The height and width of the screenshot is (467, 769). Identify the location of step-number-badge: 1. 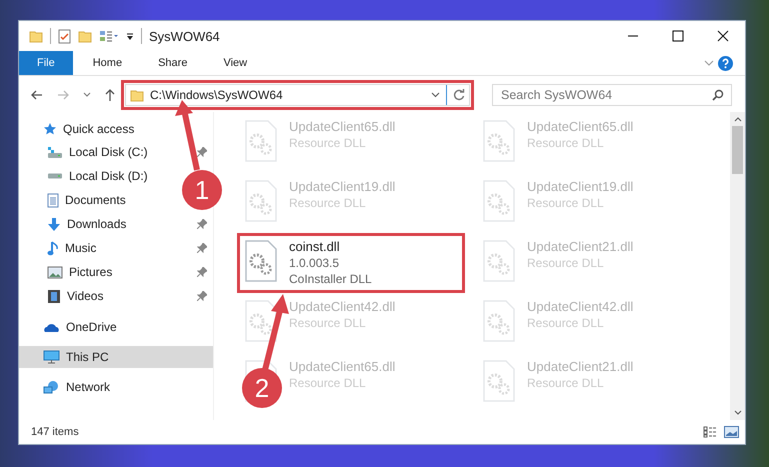
(202, 190).